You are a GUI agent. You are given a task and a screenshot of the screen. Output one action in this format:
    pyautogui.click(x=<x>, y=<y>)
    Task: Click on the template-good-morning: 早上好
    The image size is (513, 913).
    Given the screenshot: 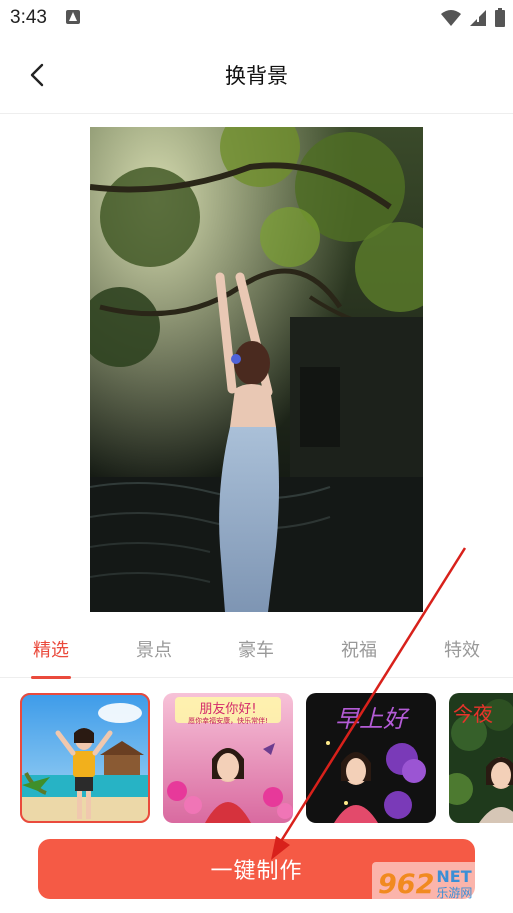 What is the action you would take?
    pyautogui.click(x=371, y=758)
    